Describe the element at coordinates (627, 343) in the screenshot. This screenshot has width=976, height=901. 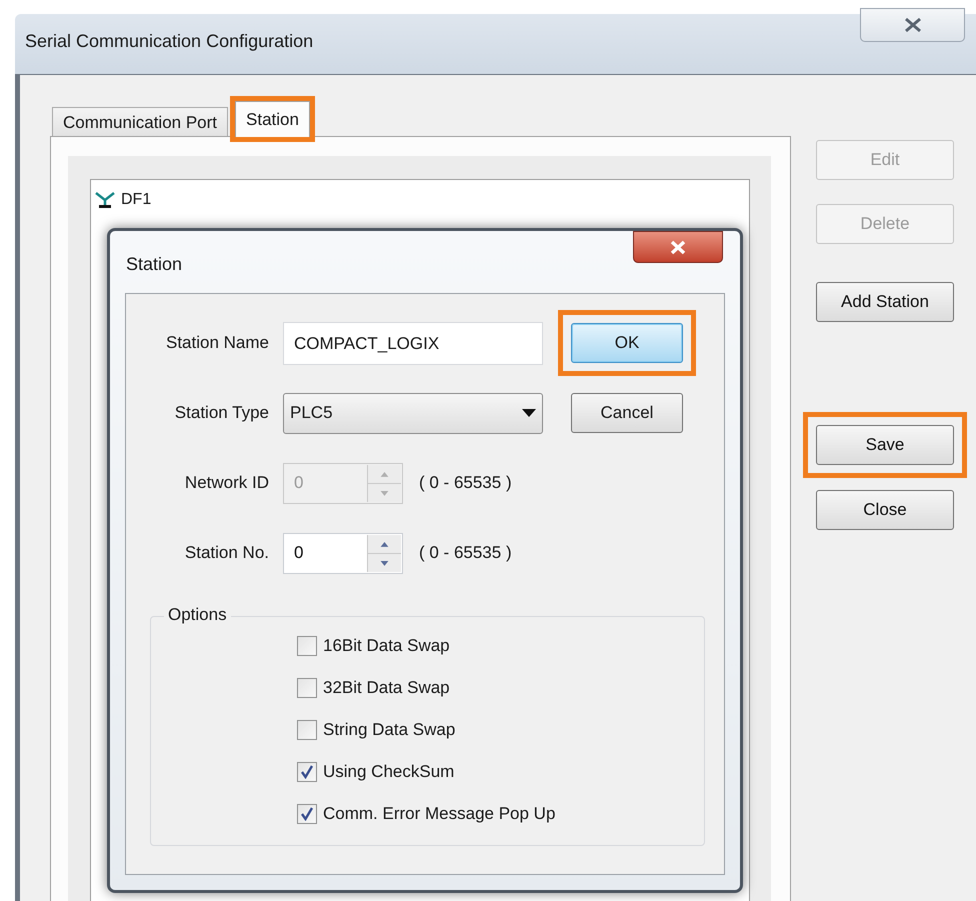
I see `dialog-button: OK` at that location.